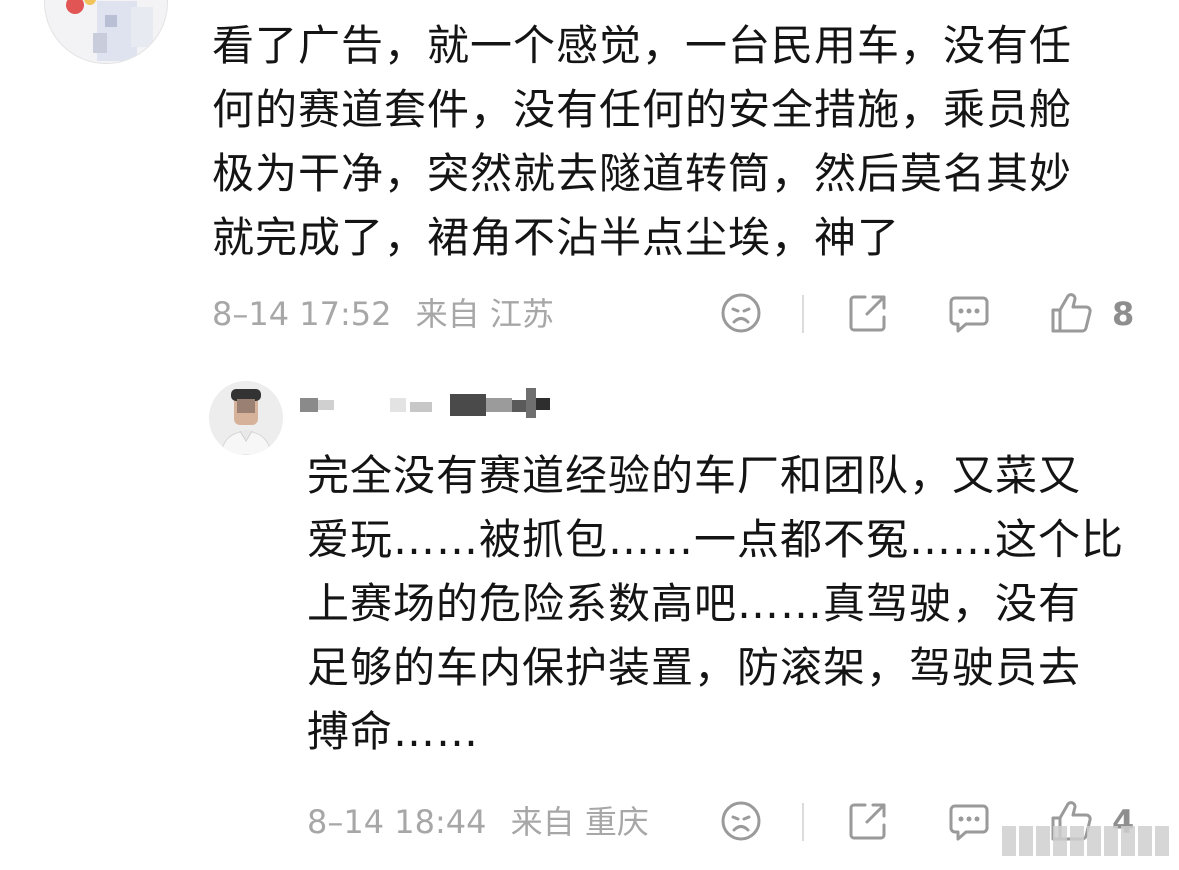 The height and width of the screenshot is (870, 1179). What do you see at coordinates (1123, 314) in the screenshot?
I see `like-count: 8` at bounding box center [1123, 314].